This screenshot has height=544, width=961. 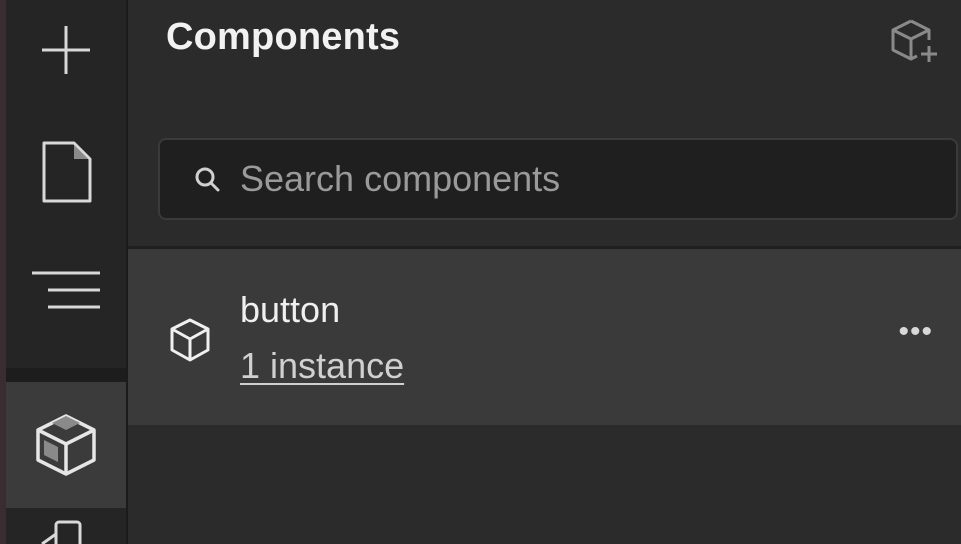 I want to click on pages-button, so click(x=66, y=172).